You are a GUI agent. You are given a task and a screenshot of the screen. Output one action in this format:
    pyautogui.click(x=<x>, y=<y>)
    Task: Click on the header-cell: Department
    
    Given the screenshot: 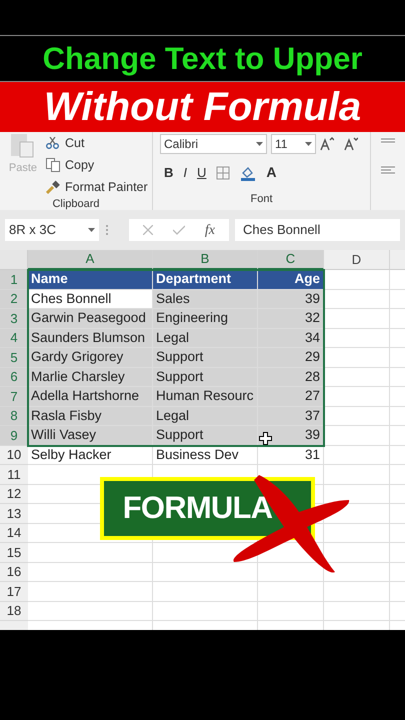 What is the action you would take?
    pyautogui.click(x=205, y=280)
    